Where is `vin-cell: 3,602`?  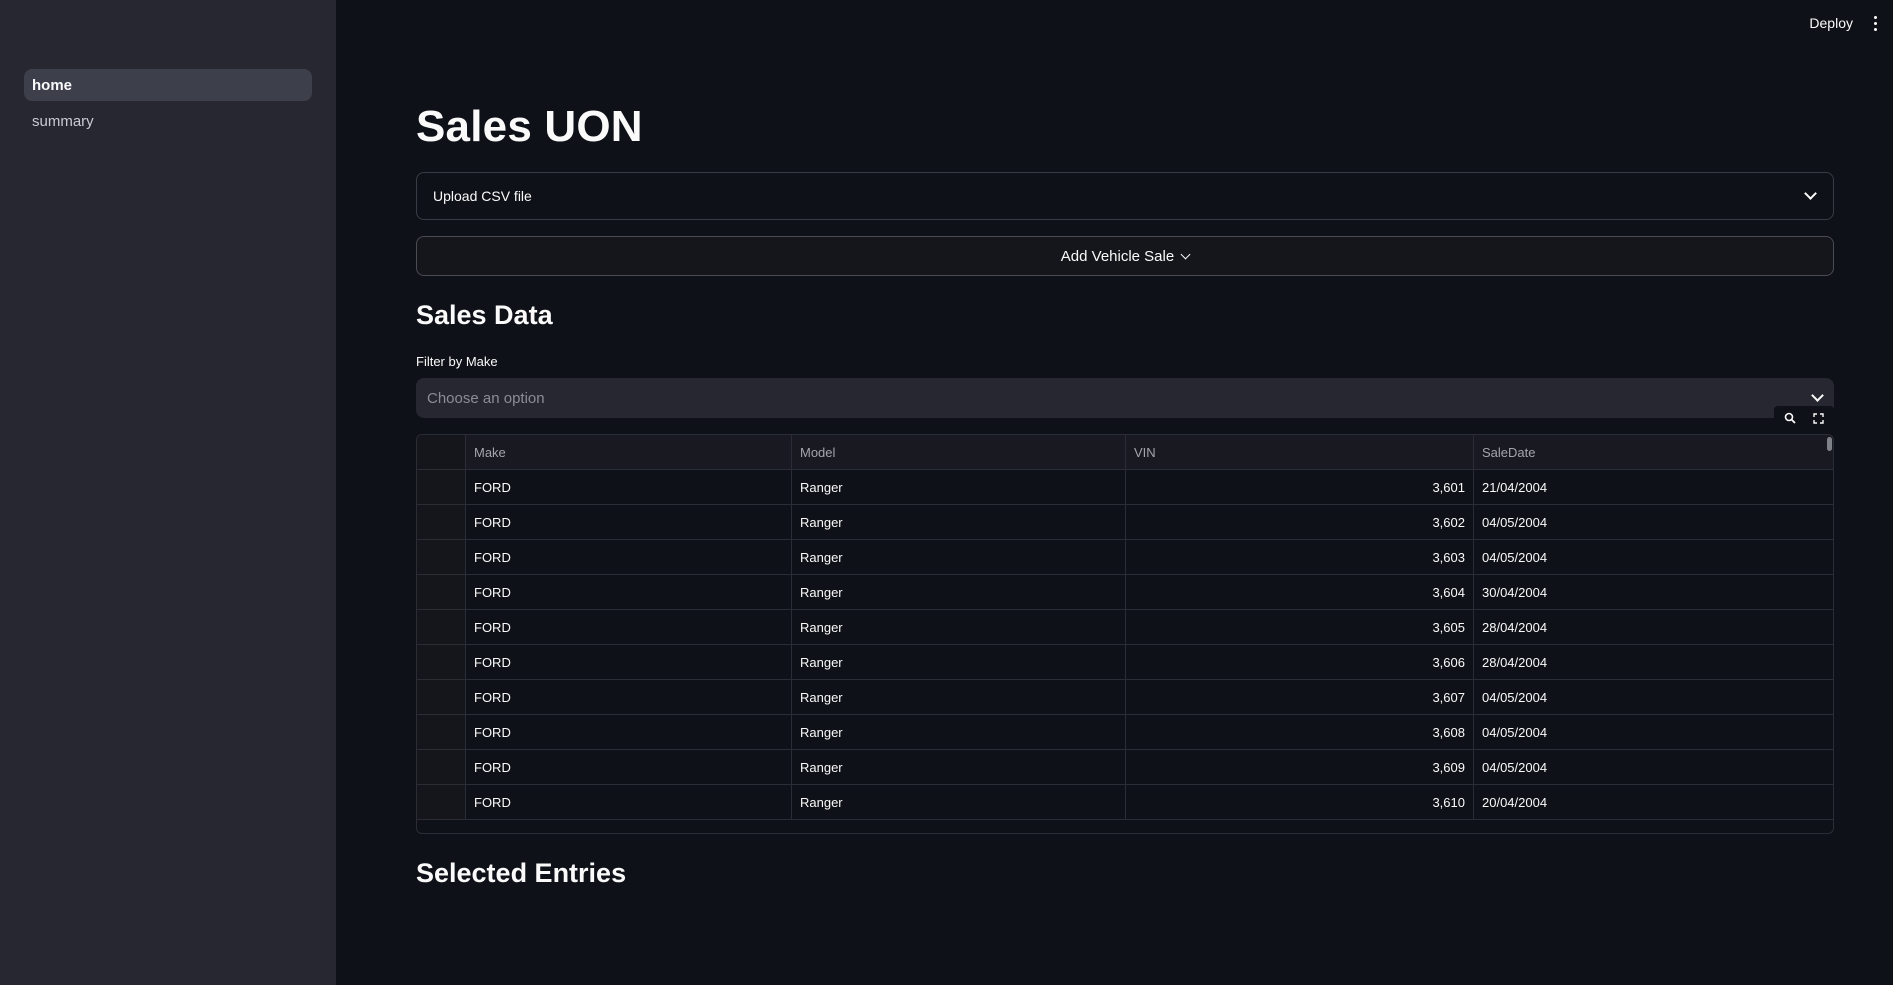
vin-cell: 3,602 is located at coordinates (1300, 522).